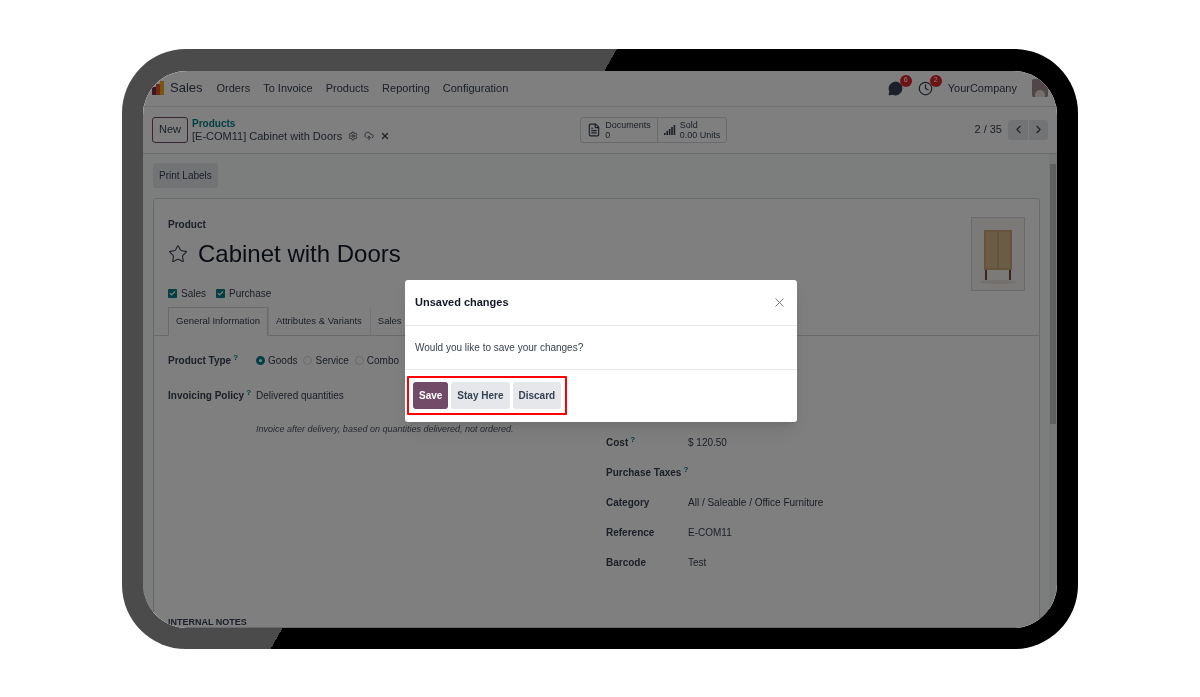 This screenshot has width=1200, height=697. Describe the element at coordinates (385, 429) in the screenshot. I see `field-hint: Invoice after delivery, based on quantities delivered, not ordered.` at that location.